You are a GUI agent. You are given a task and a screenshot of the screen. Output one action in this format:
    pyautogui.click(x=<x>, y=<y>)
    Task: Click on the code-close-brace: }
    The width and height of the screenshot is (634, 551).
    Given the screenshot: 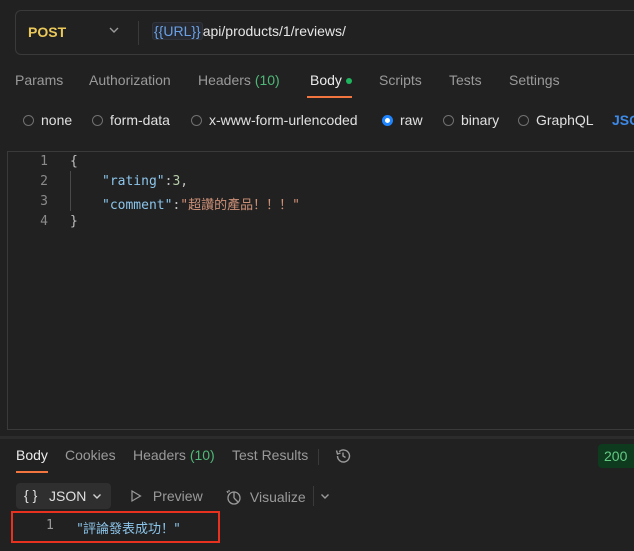 What is the action you would take?
    pyautogui.click(x=74, y=221)
    